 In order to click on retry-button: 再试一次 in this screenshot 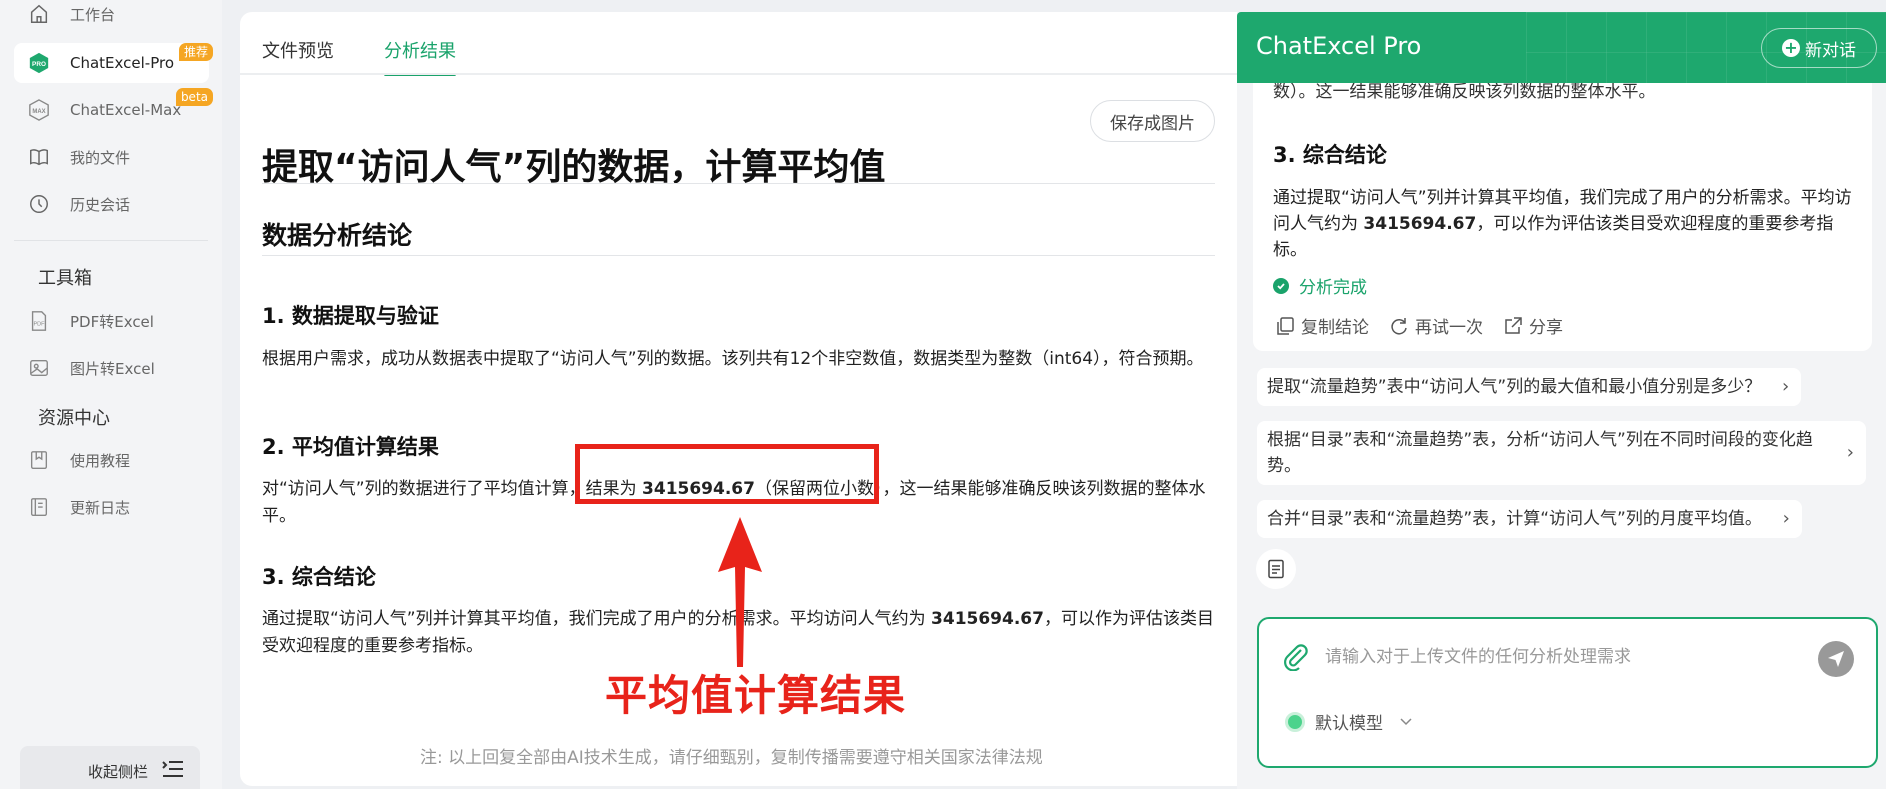, I will do `click(1436, 325)`.